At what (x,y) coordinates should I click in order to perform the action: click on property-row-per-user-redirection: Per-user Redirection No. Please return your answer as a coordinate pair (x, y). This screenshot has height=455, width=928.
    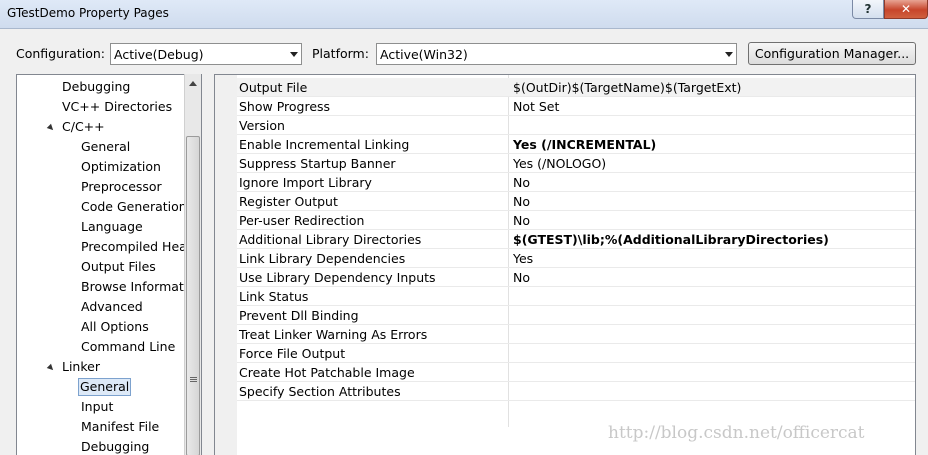
    Looking at the image, I should click on (576, 220).